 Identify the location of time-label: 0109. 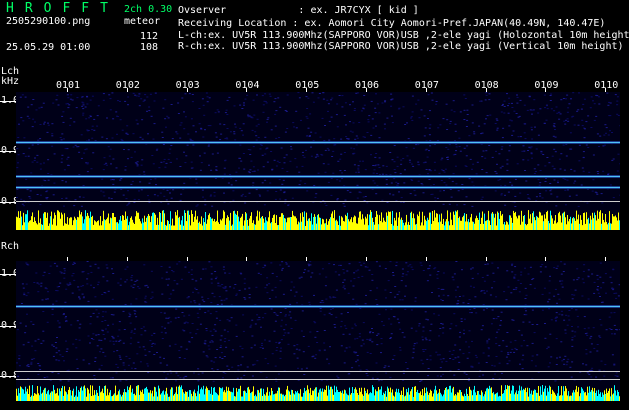
(546, 85).